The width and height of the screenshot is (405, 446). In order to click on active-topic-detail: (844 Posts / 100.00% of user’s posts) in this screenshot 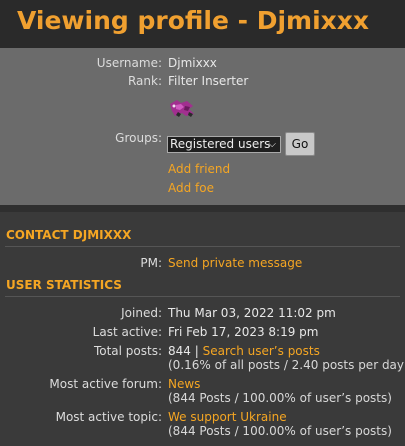, I will do `click(280, 431)`.